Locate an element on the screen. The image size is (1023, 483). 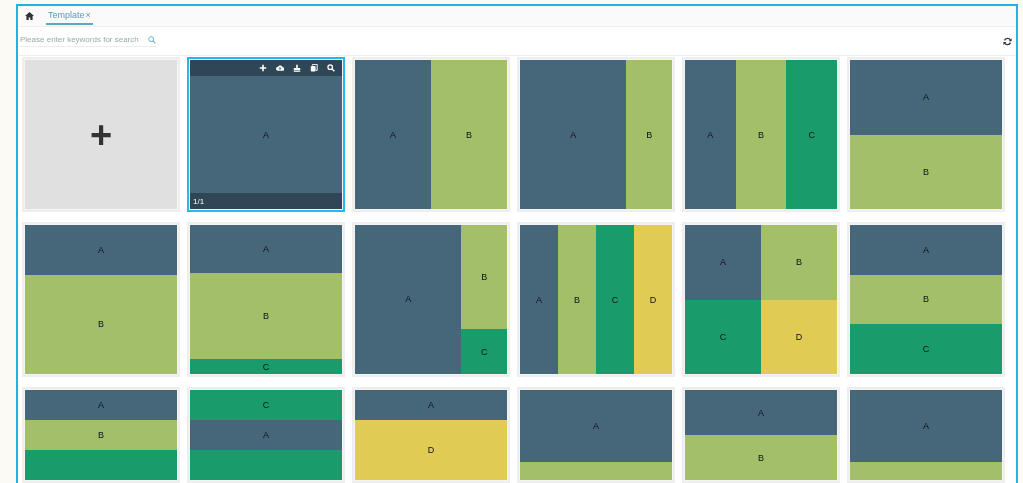
add-template-tile: + is located at coordinates (101, 134).